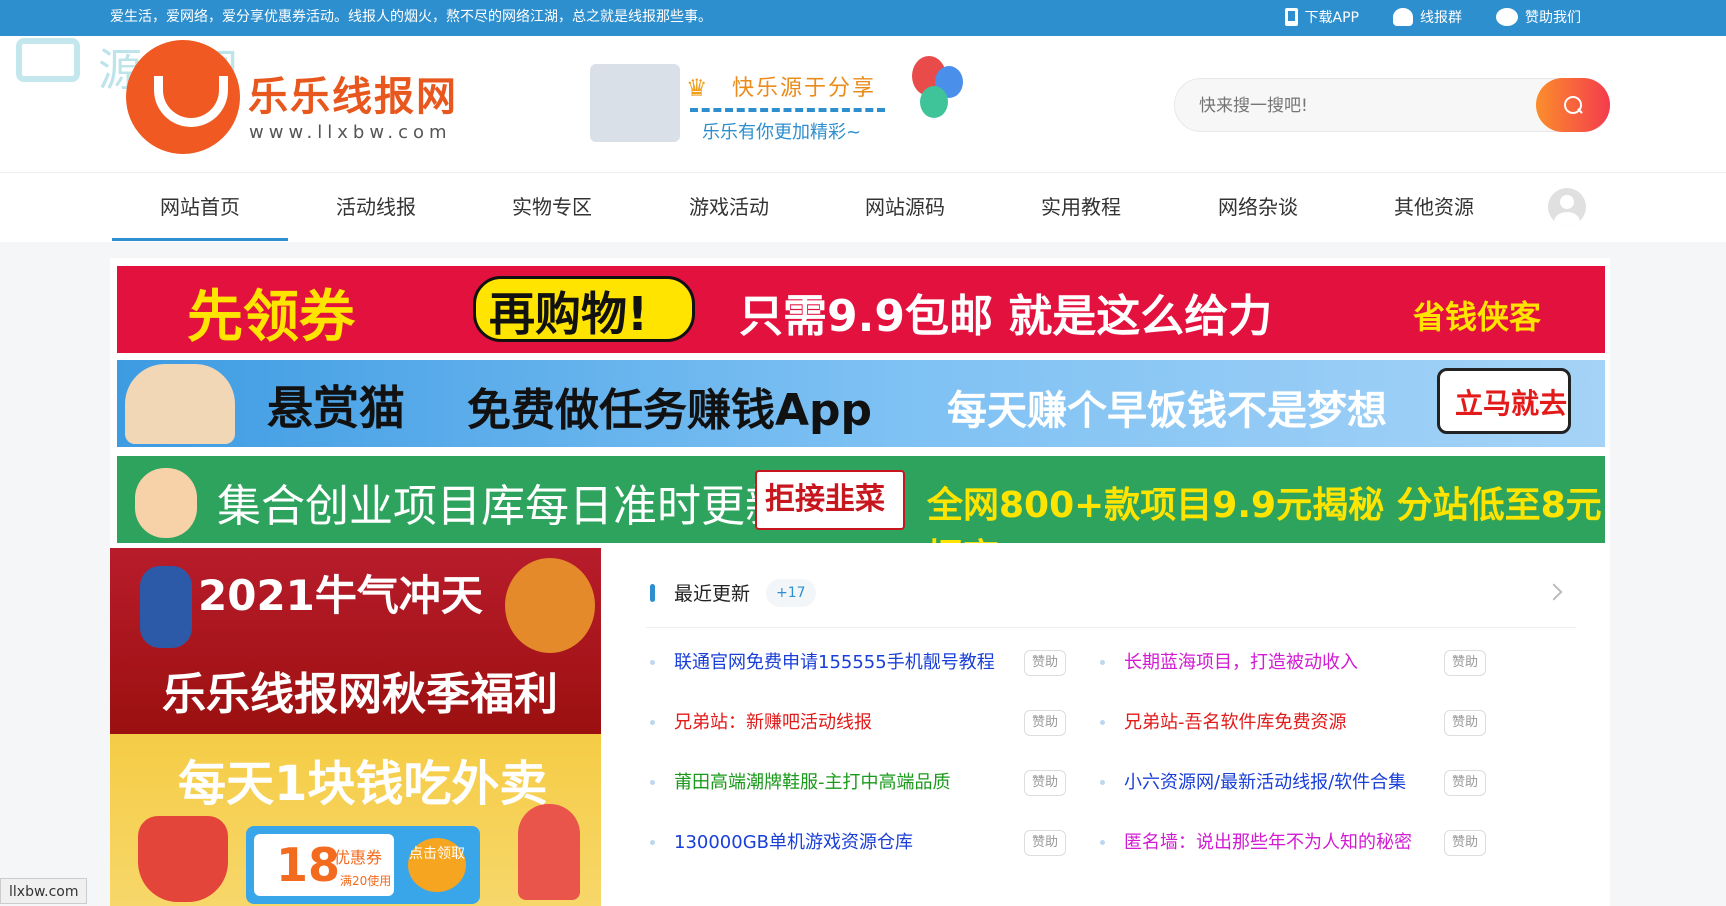 This screenshot has width=1726, height=906. I want to click on list-item: 莆田高端潮牌鞋服-主打中高端品质 赞助, so click(856, 783).